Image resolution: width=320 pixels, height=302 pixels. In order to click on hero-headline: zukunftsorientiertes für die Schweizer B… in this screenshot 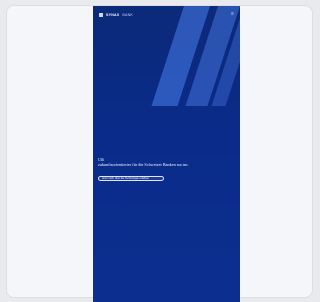, I will do `click(143, 164)`.